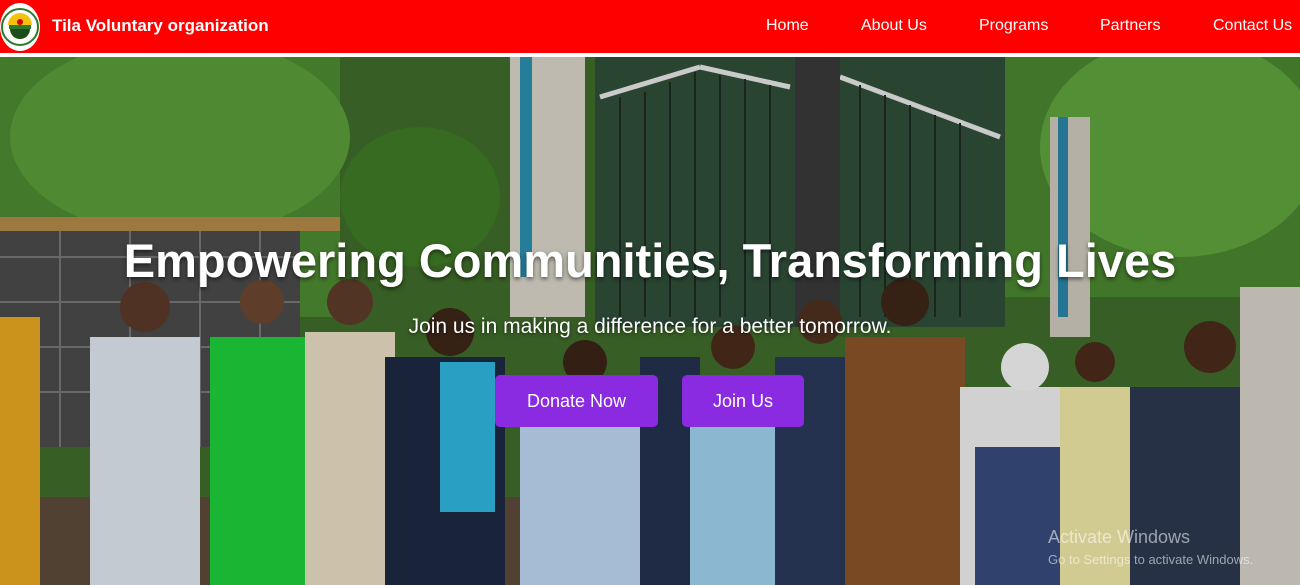  What do you see at coordinates (743, 401) in the screenshot?
I see `join-us-button: Join Us` at bounding box center [743, 401].